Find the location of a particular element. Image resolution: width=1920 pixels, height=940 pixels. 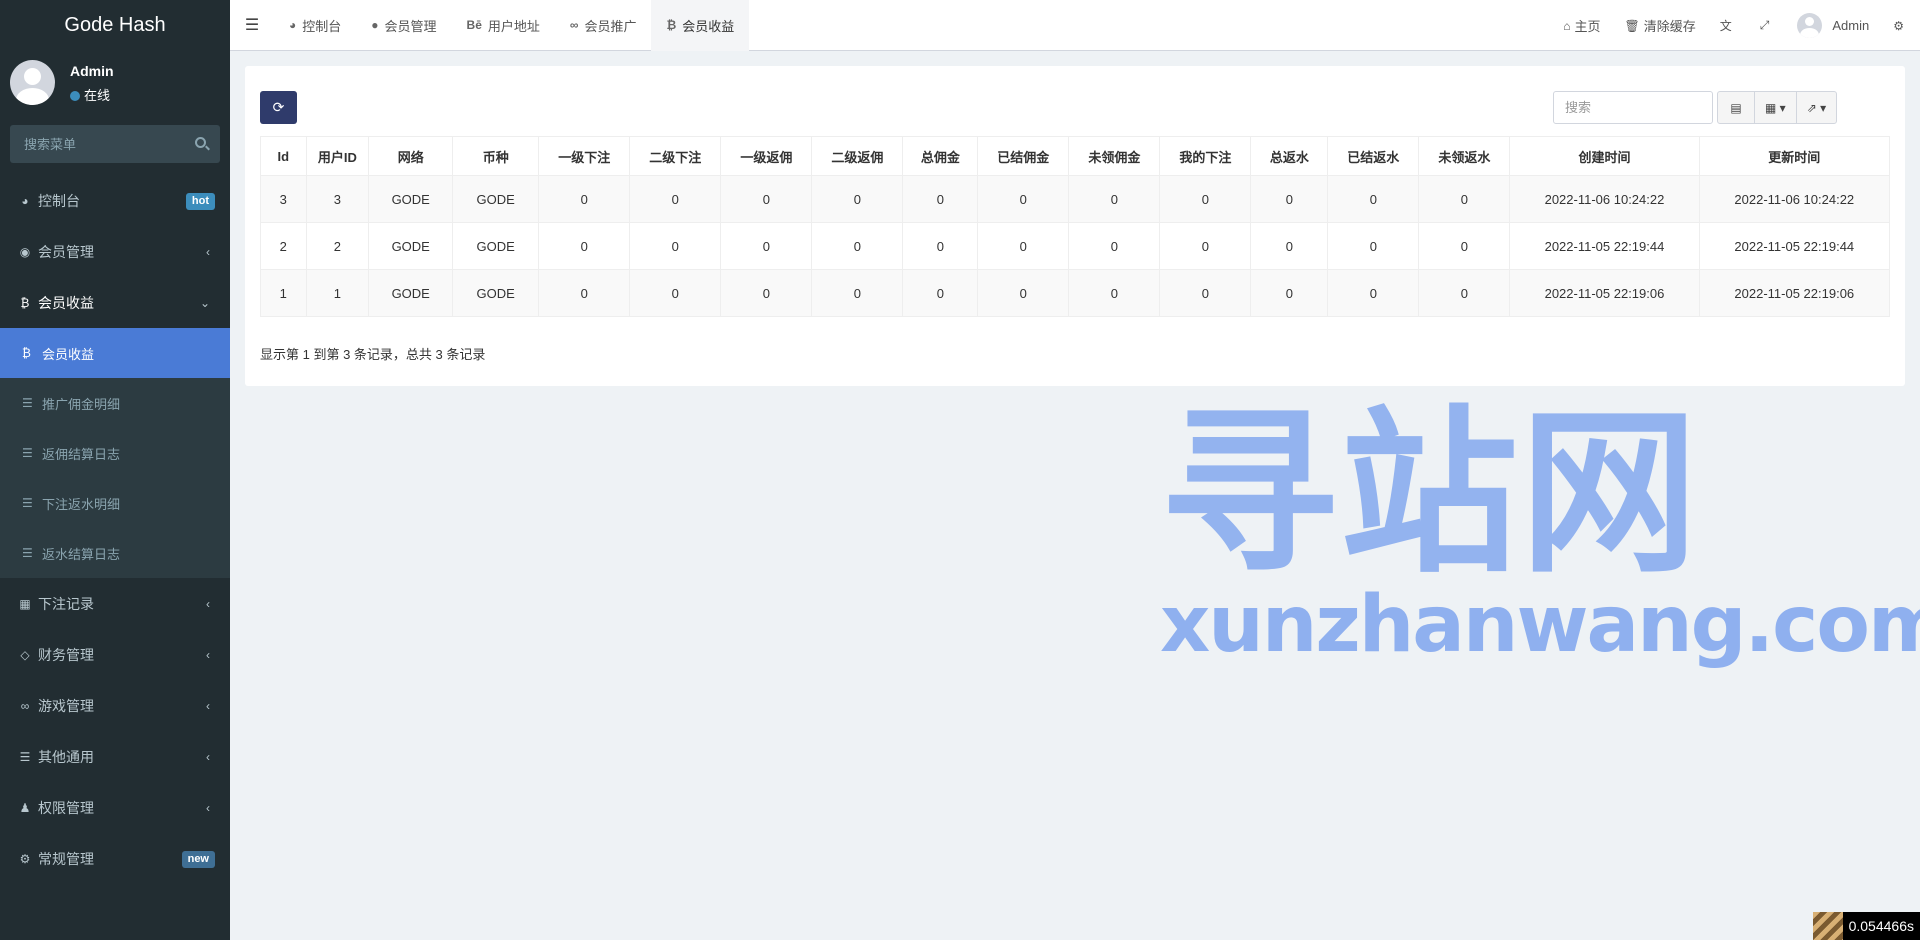

tab-dashboard: ◕ 控制台 is located at coordinates (315, 25).